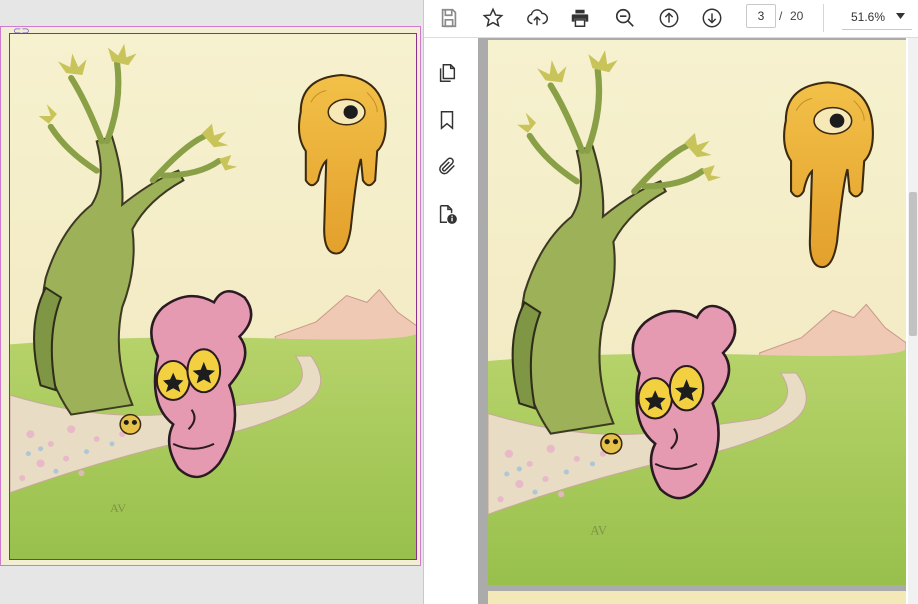 The height and width of the screenshot is (604, 918). Describe the element at coordinates (868, 17) in the screenshot. I see `zoom-value: 51.6%` at that location.